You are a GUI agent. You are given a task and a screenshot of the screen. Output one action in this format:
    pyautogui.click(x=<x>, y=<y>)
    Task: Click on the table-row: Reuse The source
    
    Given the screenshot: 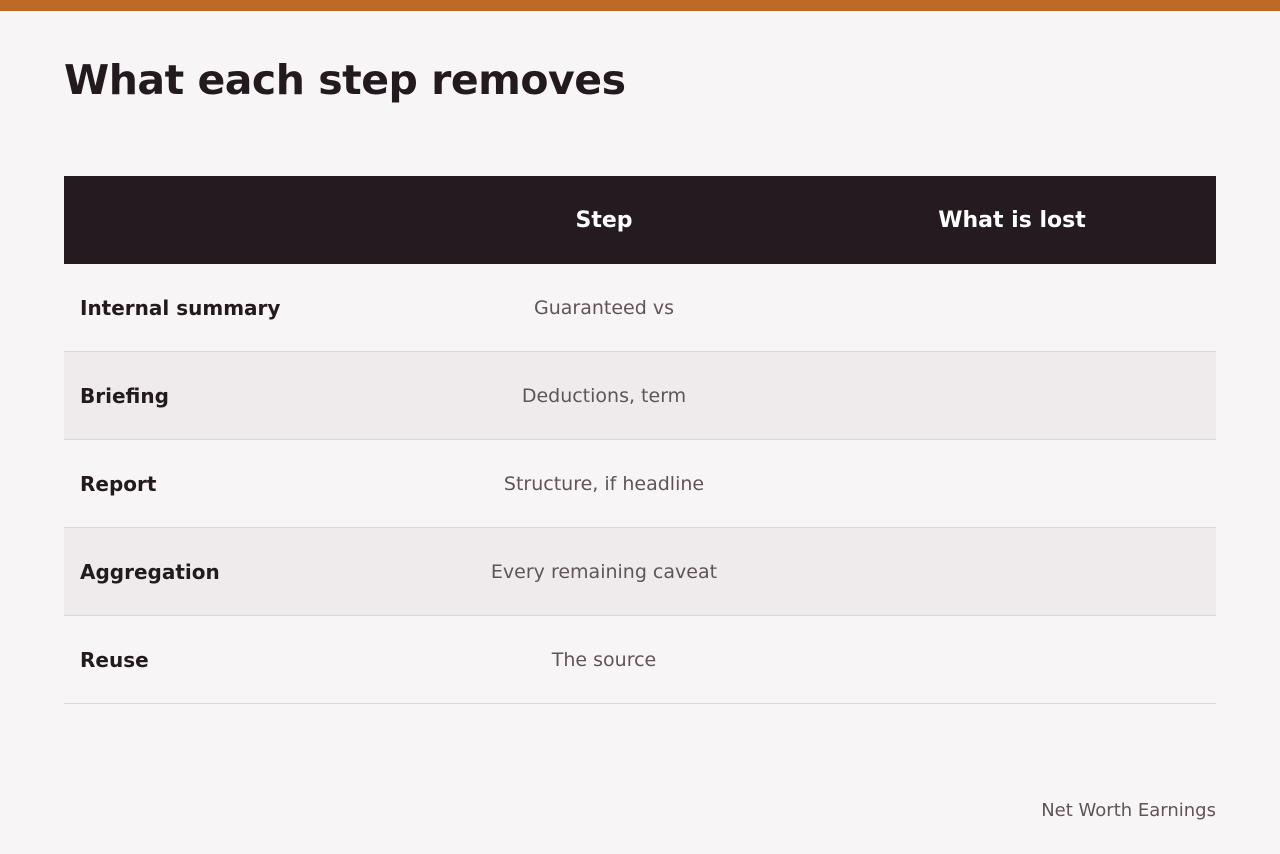 What is the action you would take?
    pyautogui.click(x=640, y=660)
    